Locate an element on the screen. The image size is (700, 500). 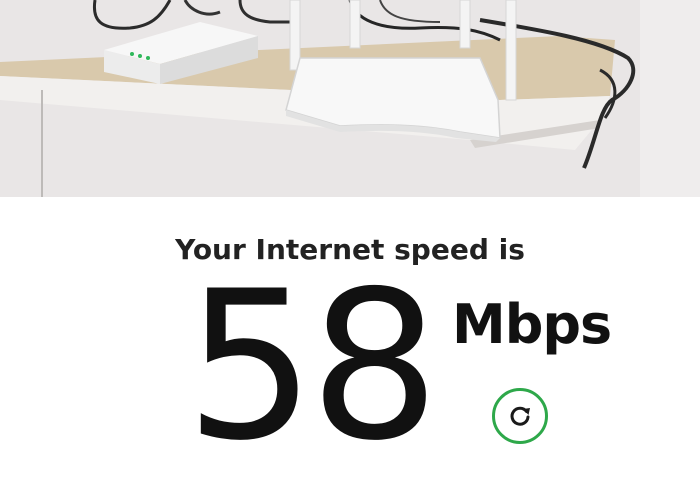
refresh-icon is located at coordinates (520, 416).